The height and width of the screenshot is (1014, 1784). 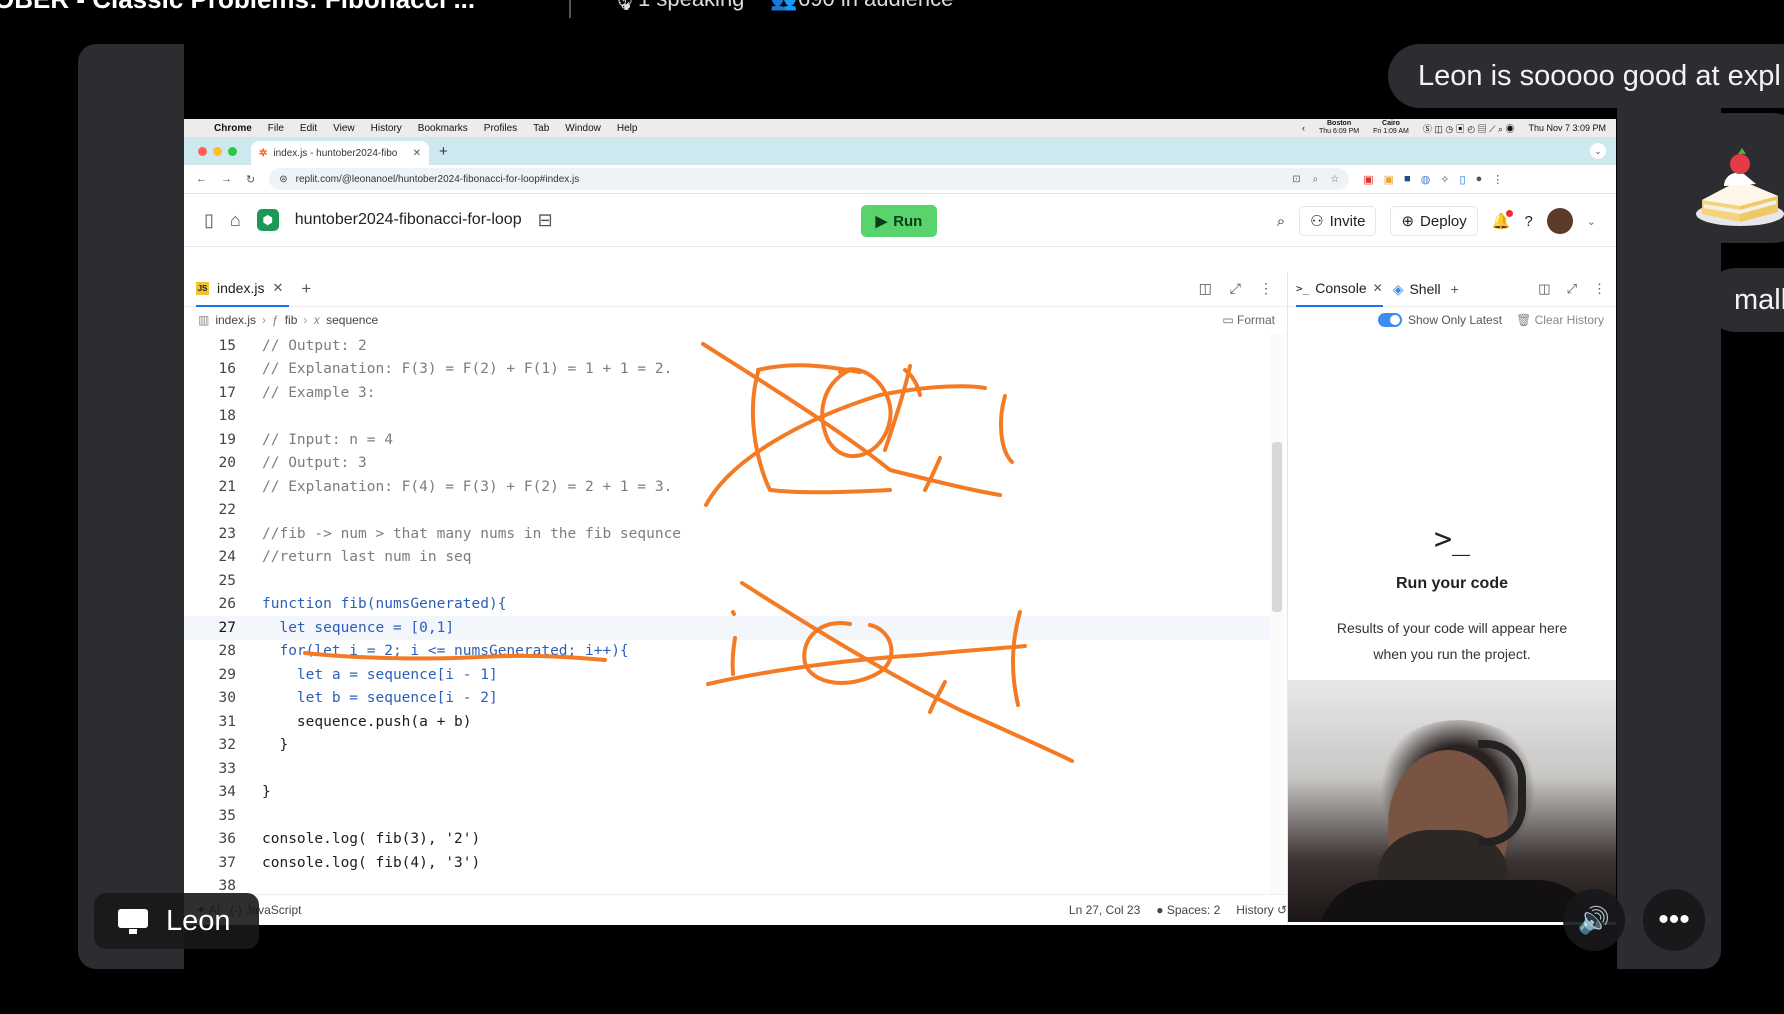 What do you see at coordinates (1479, 179) in the screenshot?
I see `profile-avatar-icon: ●` at bounding box center [1479, 179].